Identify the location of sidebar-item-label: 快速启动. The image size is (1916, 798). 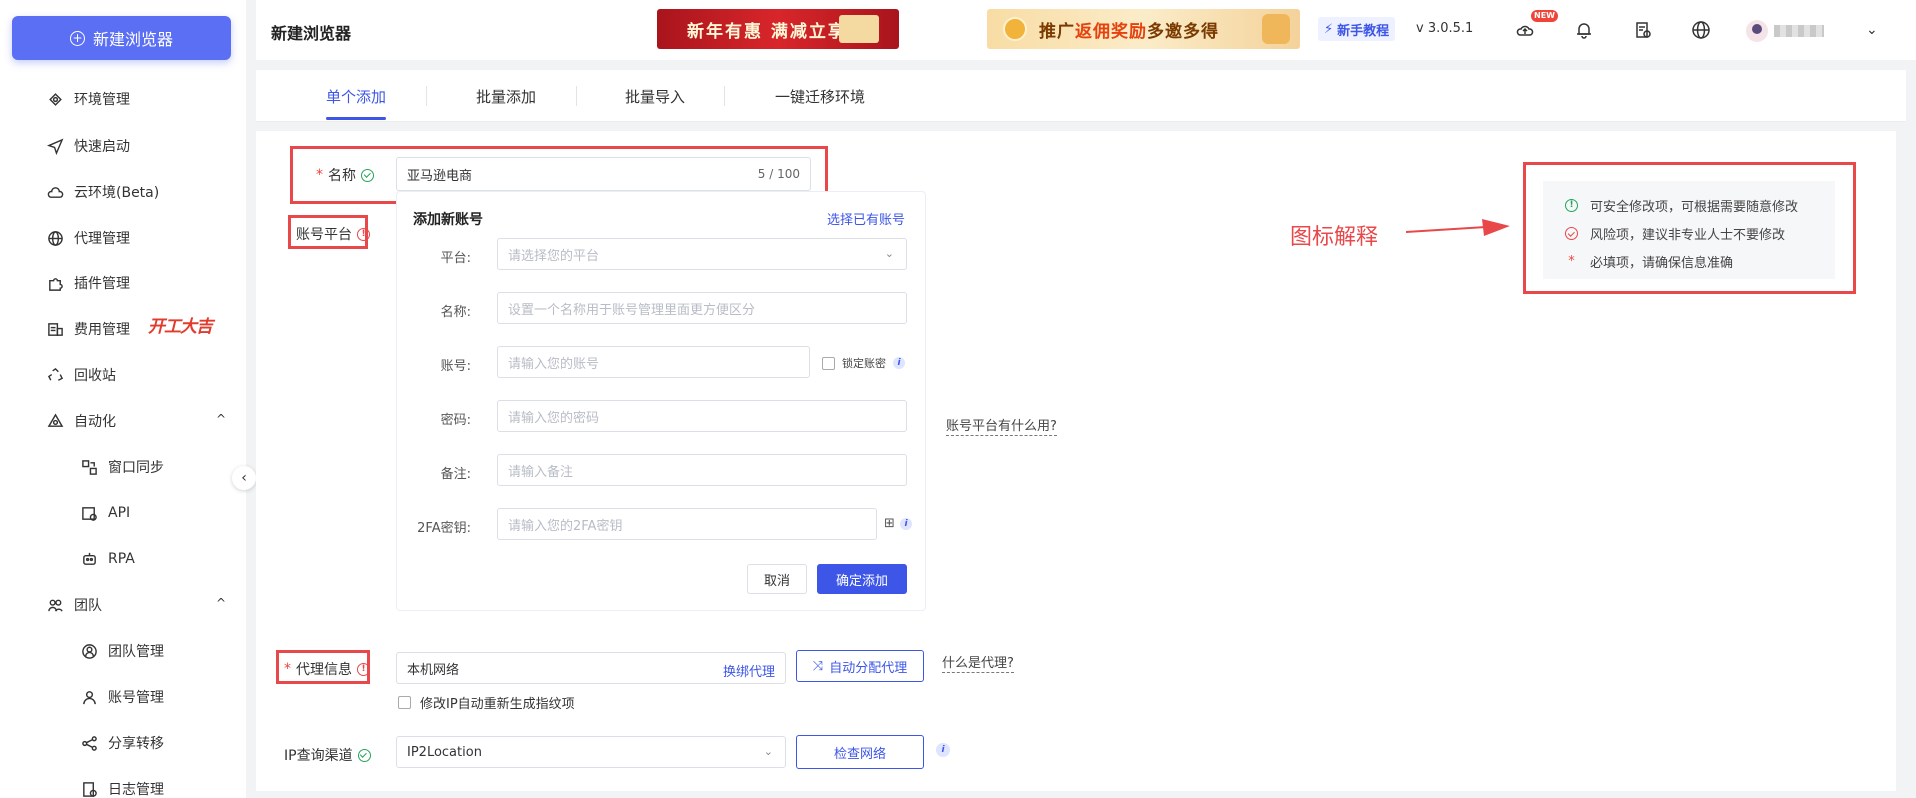
(102, 147).